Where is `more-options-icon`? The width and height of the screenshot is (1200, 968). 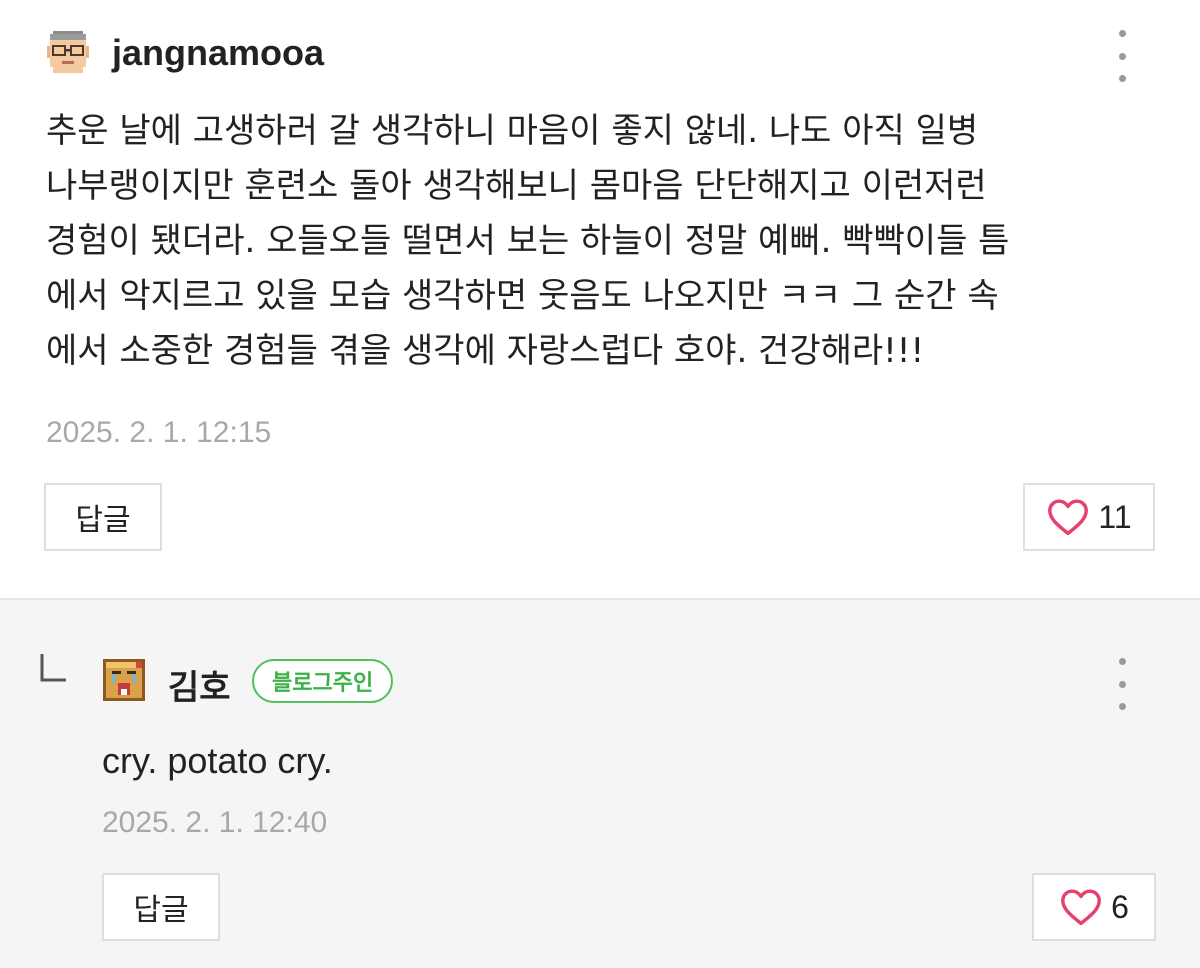 more-options-icon is located at coordinates (1122, 56).